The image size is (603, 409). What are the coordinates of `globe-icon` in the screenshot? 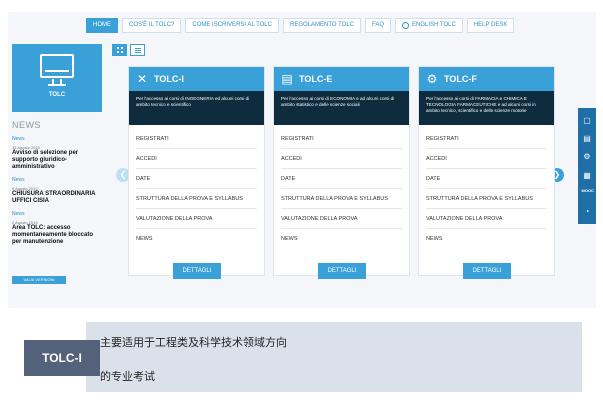 It's located at (406, 25).